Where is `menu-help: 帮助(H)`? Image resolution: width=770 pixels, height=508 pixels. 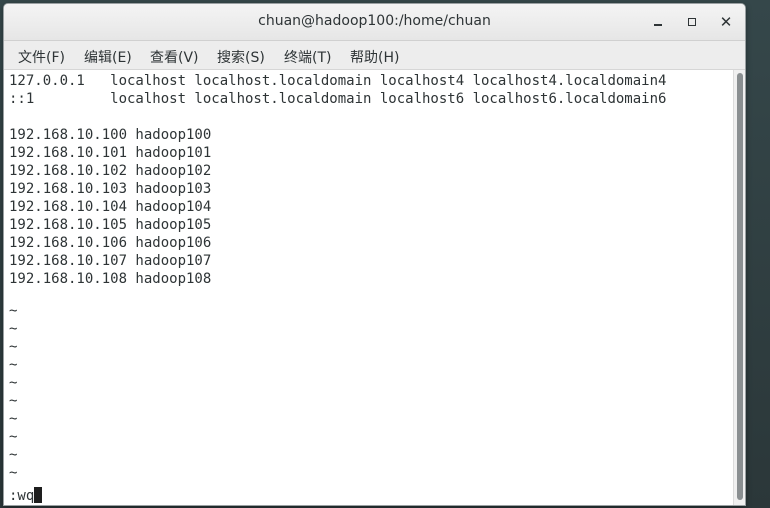 menu-help: 帮助(H) is located at coordinates (374, 57).